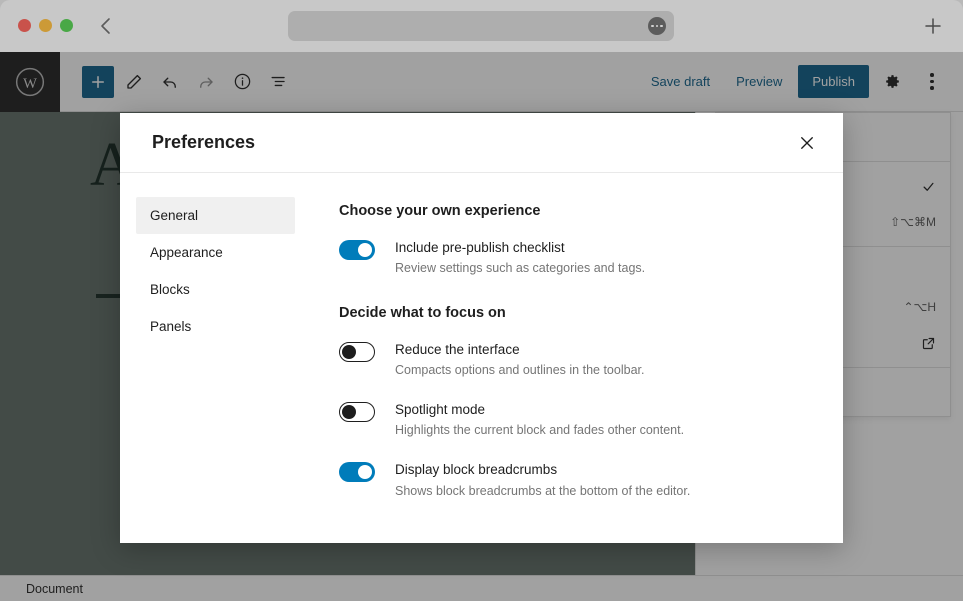  I want to click on new-tab-button, so click(933, 26).